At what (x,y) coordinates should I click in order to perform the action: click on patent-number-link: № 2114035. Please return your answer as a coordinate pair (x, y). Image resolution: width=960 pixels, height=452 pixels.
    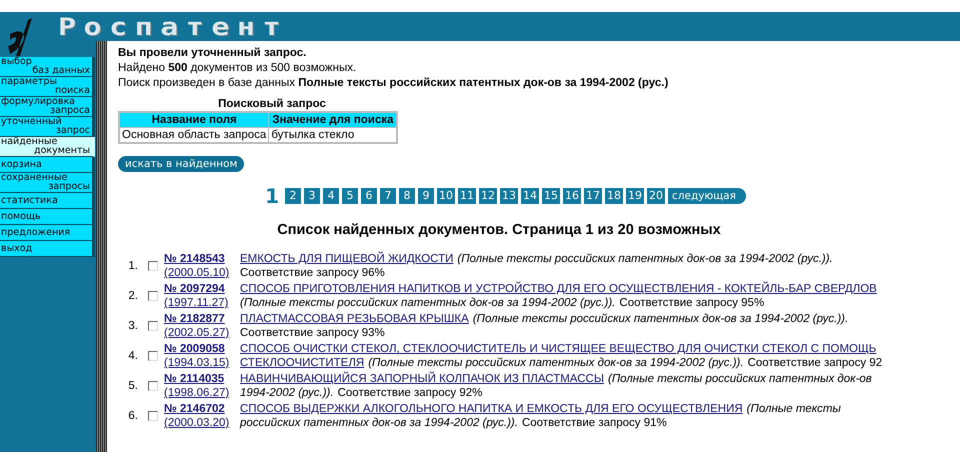
    Looking at the image, I should click on (194, 379).